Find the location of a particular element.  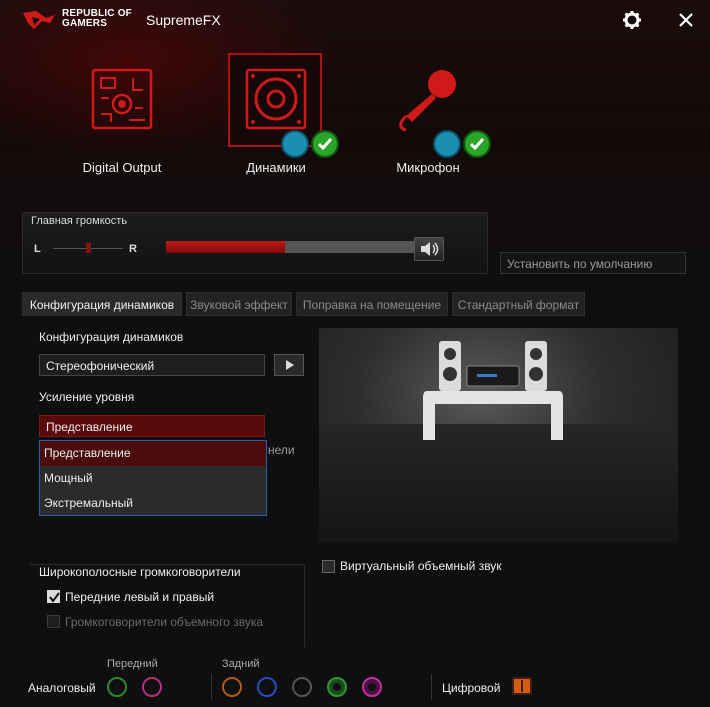

speaker-config-value: Стереофонический is located at coordinates (100, 366).